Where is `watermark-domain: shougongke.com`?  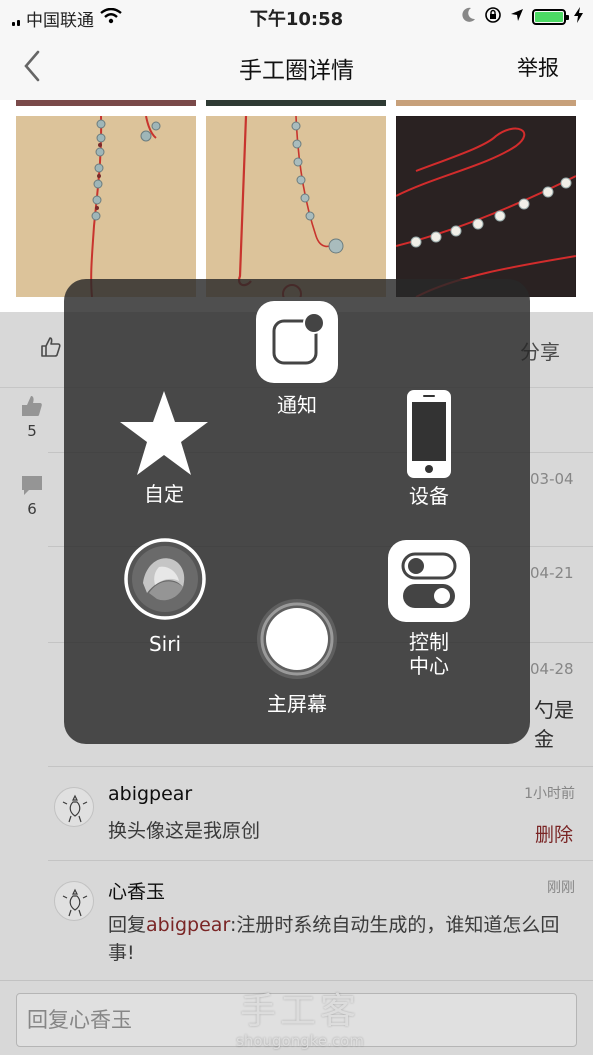 watermark-domain: shougongke.com is located at coordinates (300, 1041).